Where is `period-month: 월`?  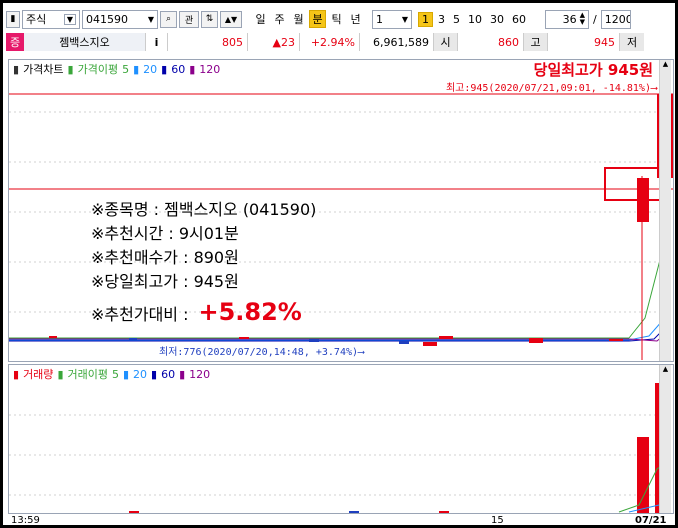
period-month: 월 is located at coordinates (298, 19).